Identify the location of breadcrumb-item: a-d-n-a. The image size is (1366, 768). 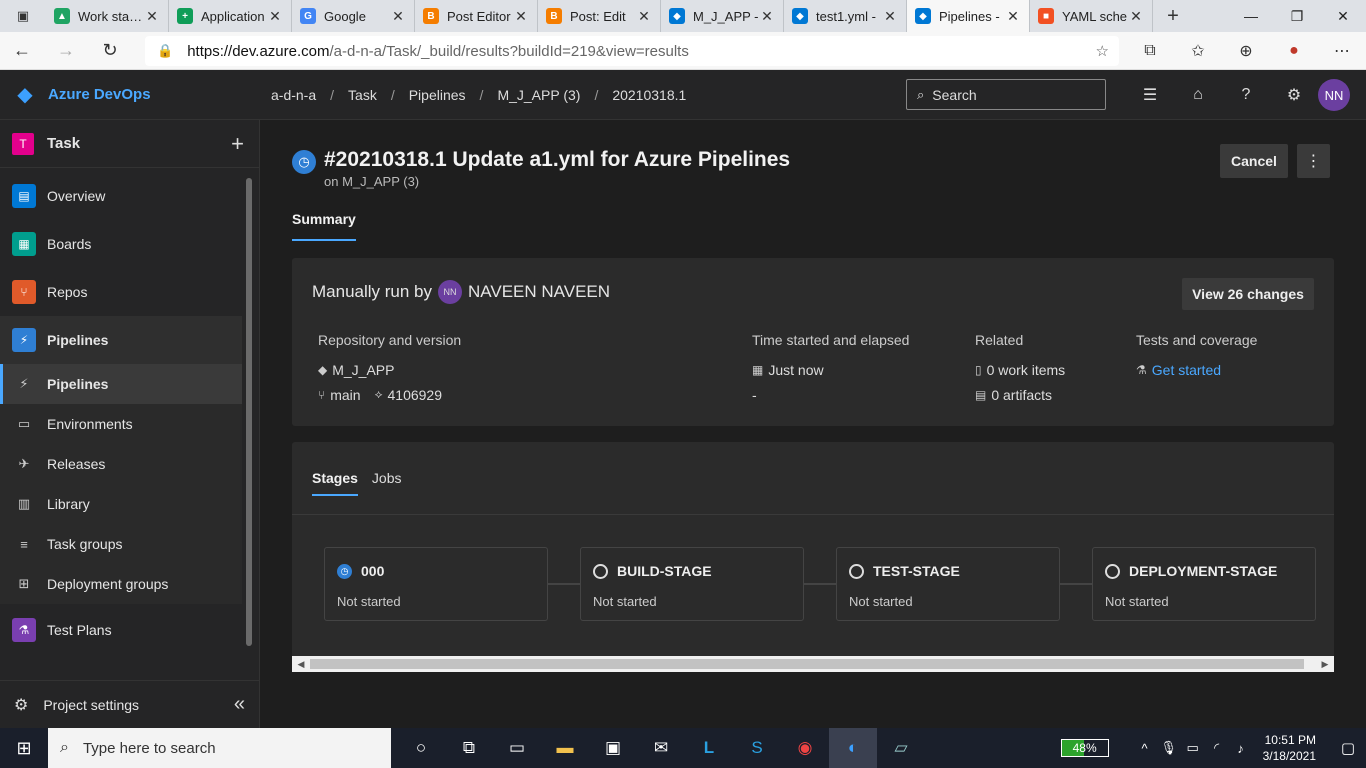
(293, 95).